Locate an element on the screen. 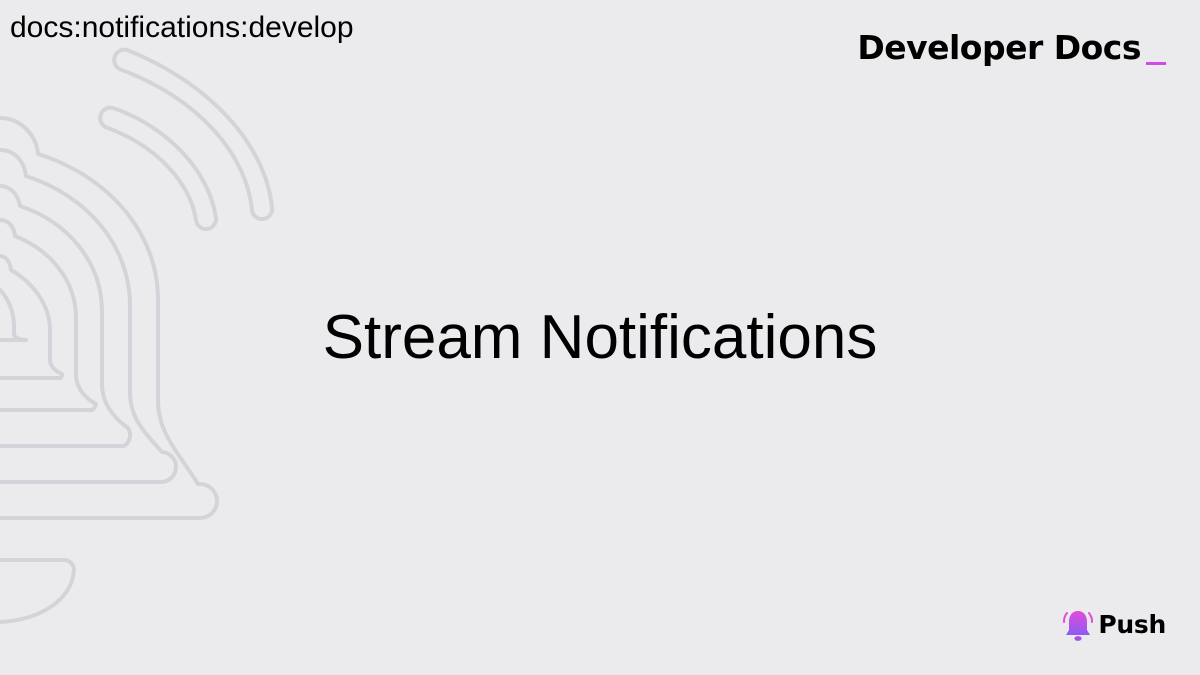  push-logo: Push is located at coordinates (1113, 625).